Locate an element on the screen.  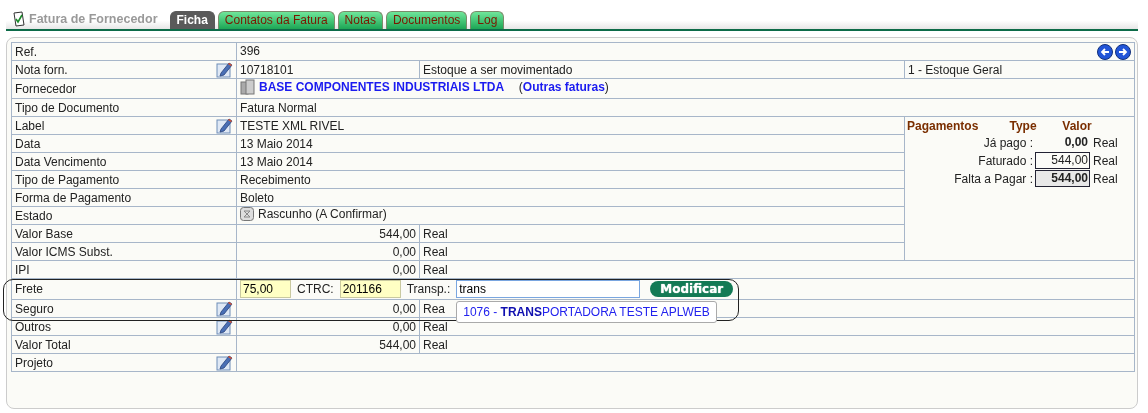
field-value: Estoque a ser movimentado is located at coordinates (498, 69).